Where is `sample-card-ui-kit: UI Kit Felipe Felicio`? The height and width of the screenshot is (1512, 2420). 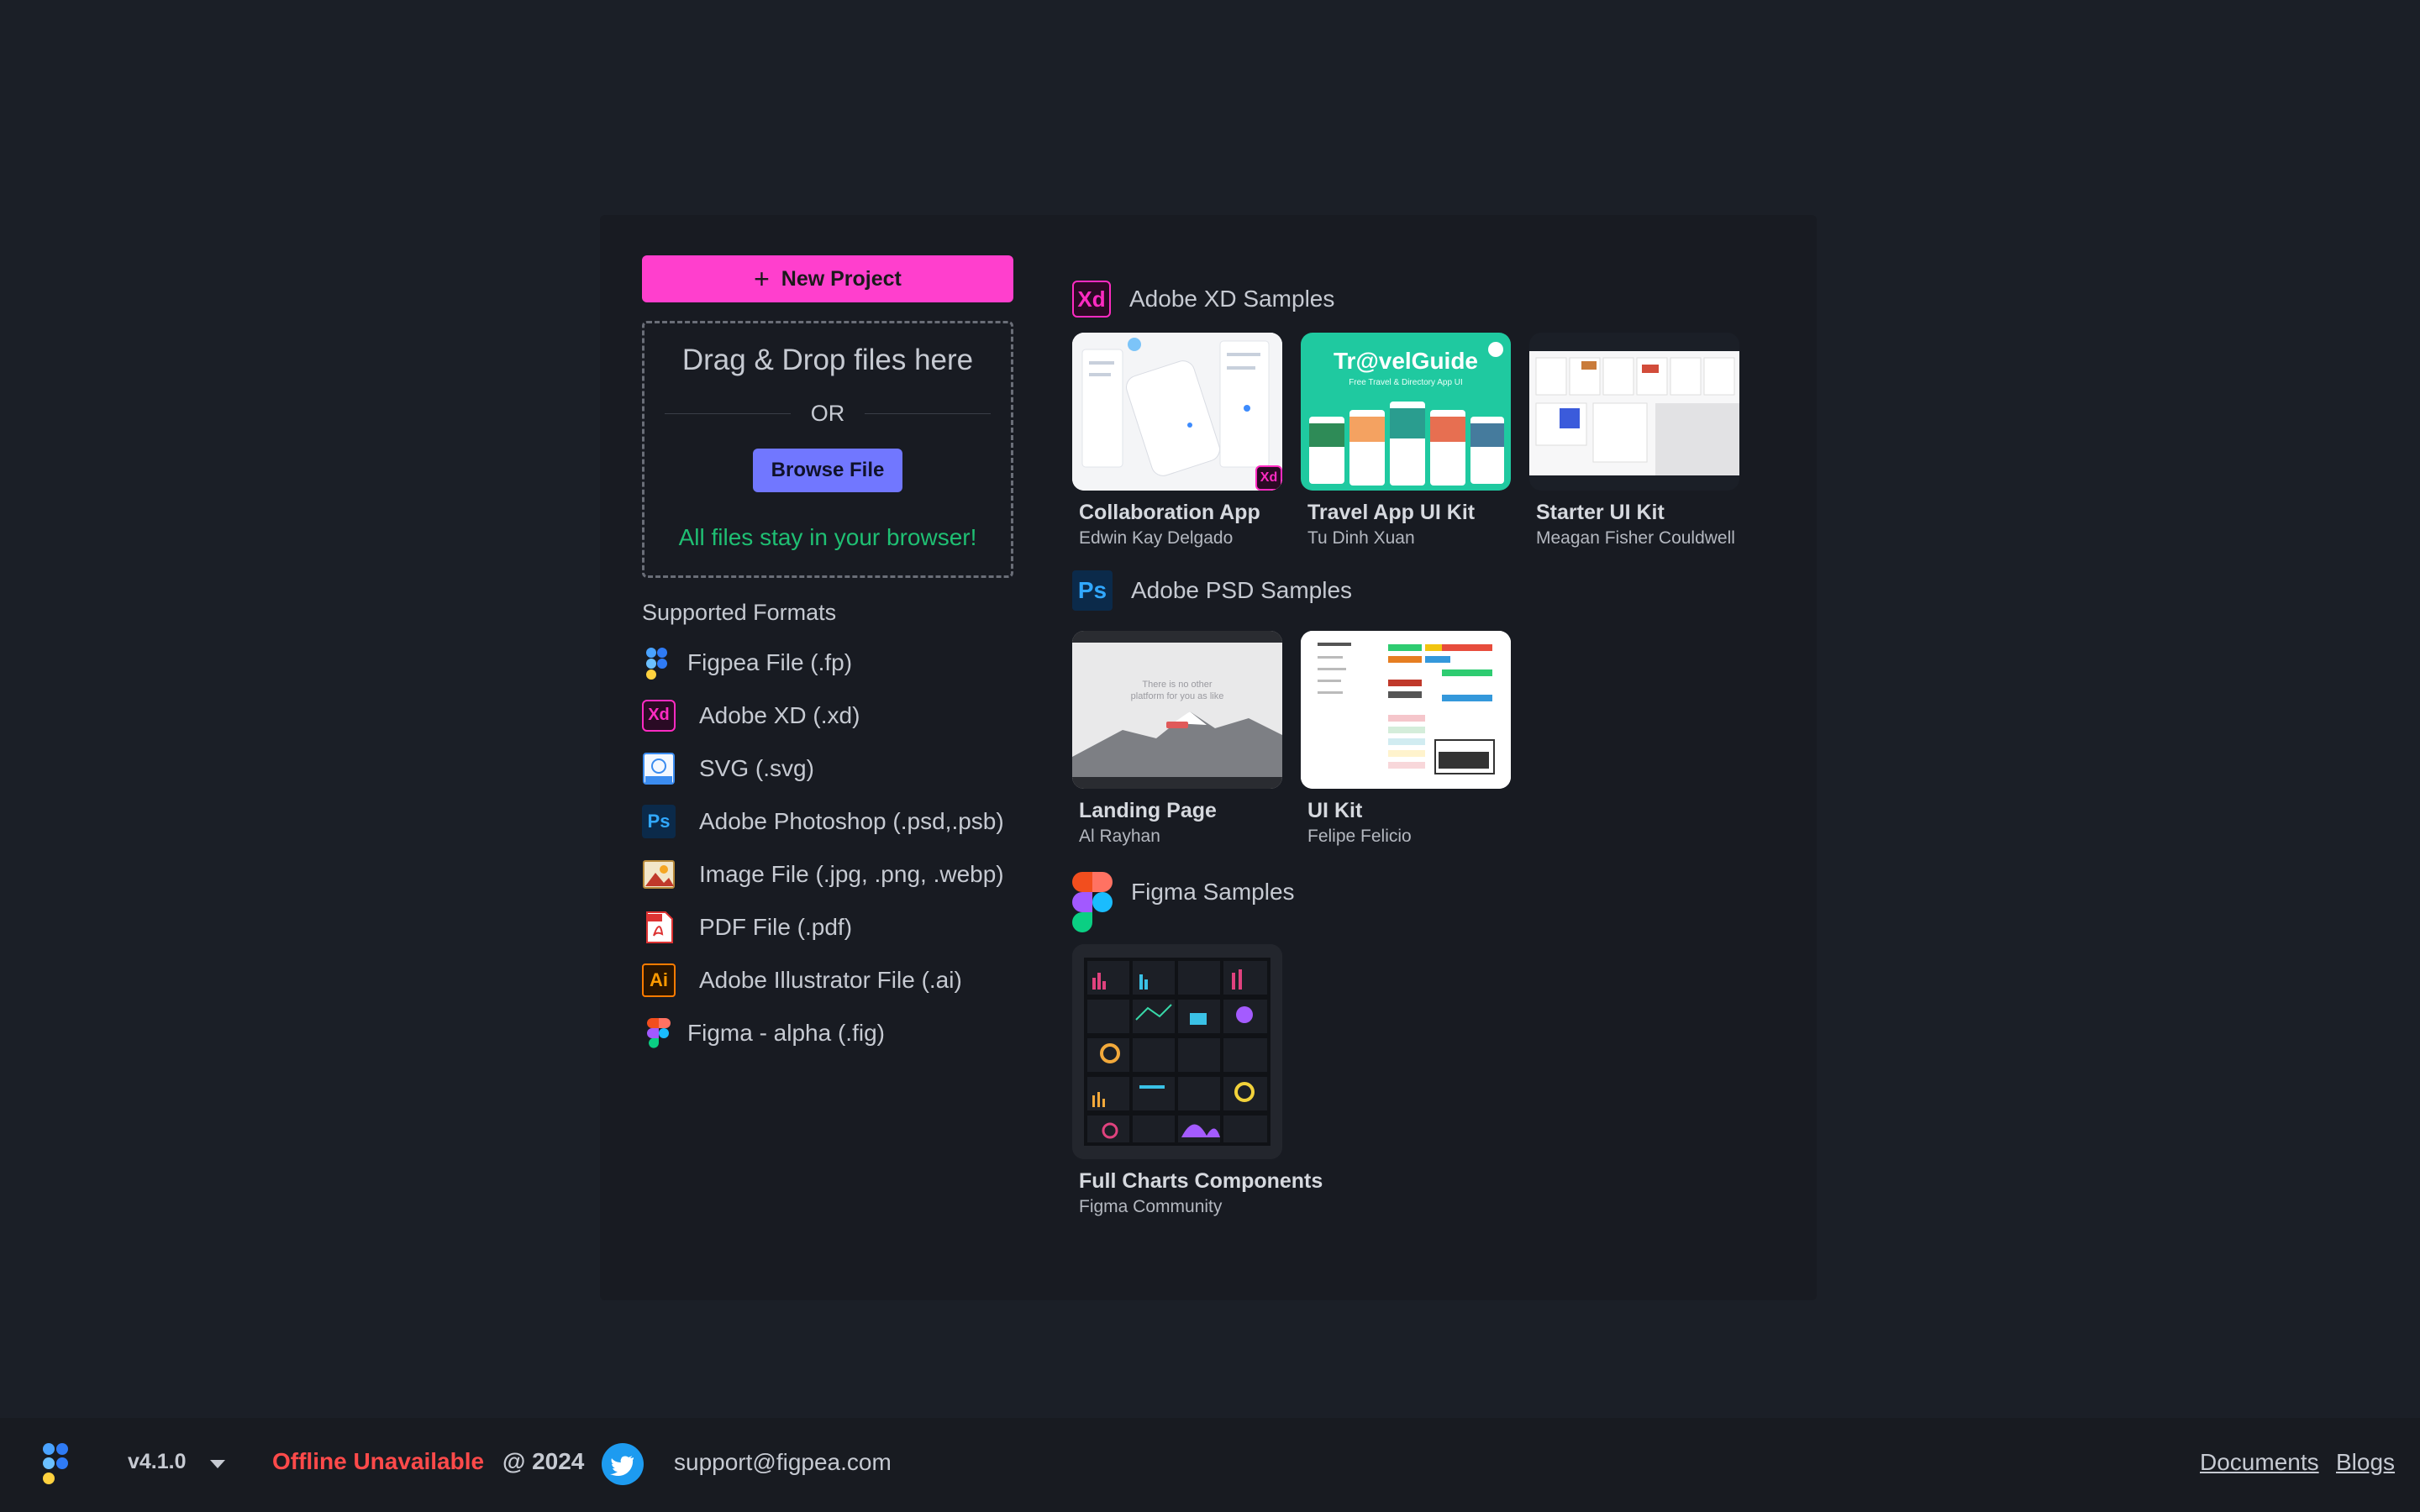
sample-card-ui-kit: UI Kit Felipe Felicio is located at coordinates (1406, 739).